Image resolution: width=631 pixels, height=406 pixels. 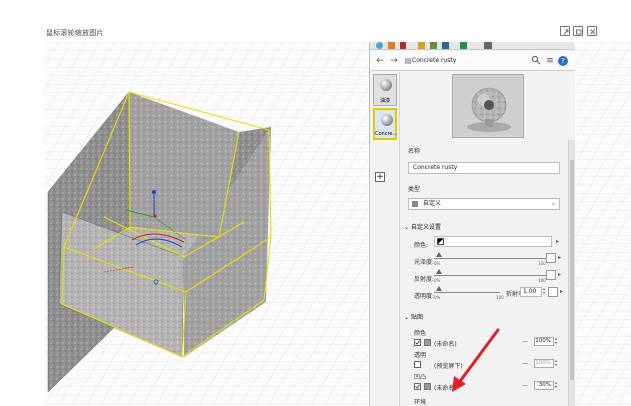 What do you see at coordinates (592, 31) in the screenshot?
I see `close-icon` at bounding box center [592, 31].